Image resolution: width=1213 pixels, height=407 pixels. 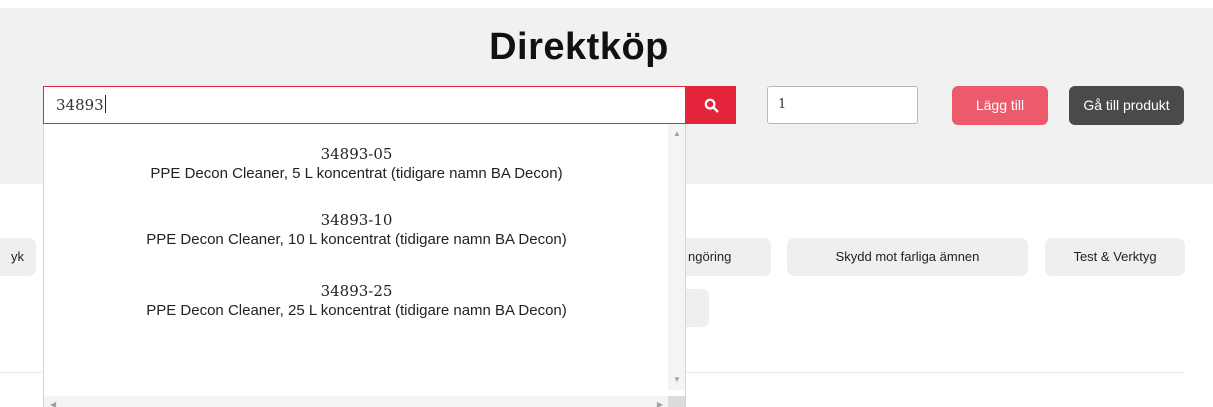 I want to click on vertical-scrollbar: ▲ ▼, so click(x=676, y=257).